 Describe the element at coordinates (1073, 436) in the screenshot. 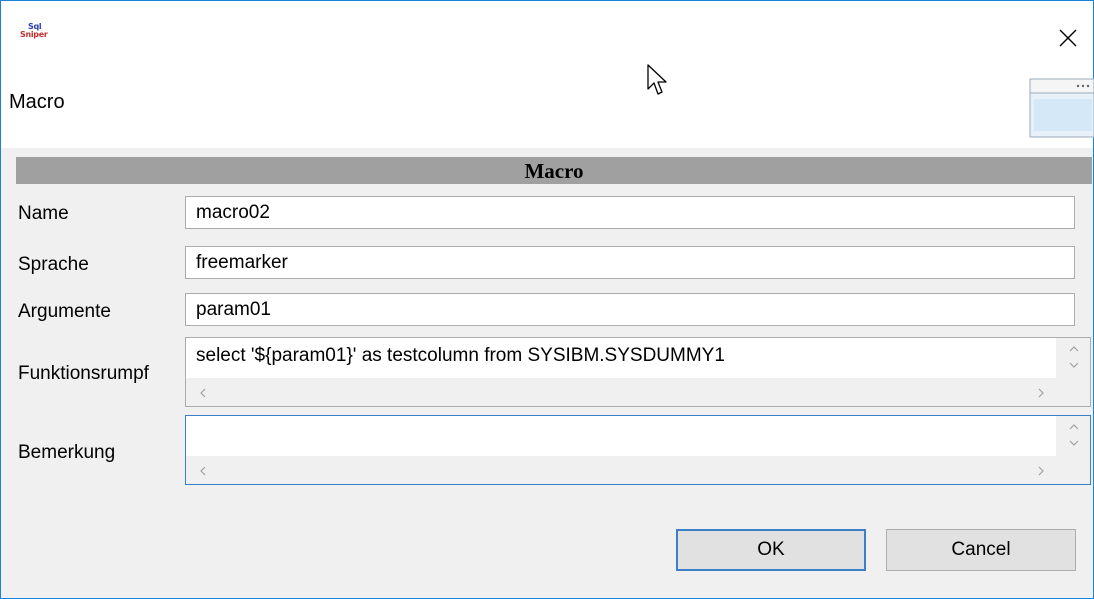

I see `remark-vertical-scrollbar` at that location.